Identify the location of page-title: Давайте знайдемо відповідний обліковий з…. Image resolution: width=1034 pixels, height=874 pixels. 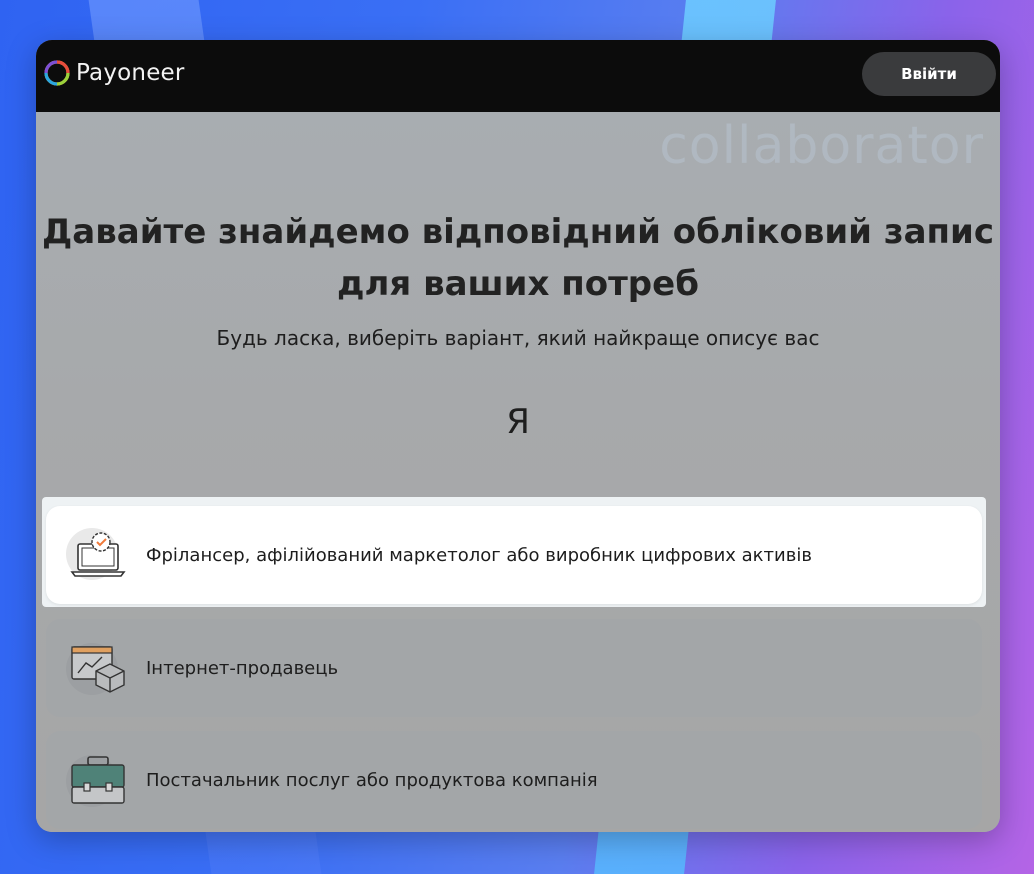
(518, 258).